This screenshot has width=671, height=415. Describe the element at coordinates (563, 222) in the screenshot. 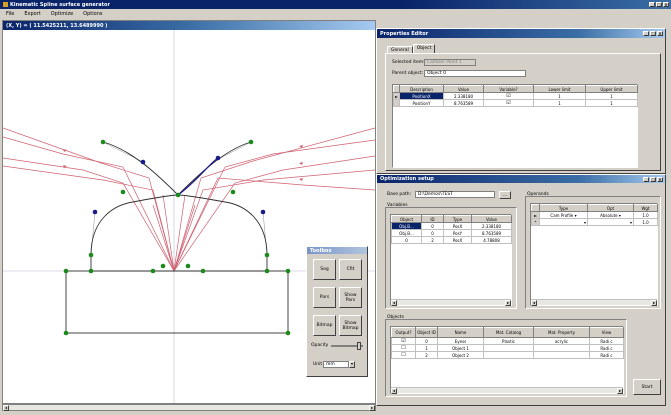

I see `type-select: ▾` at that location.